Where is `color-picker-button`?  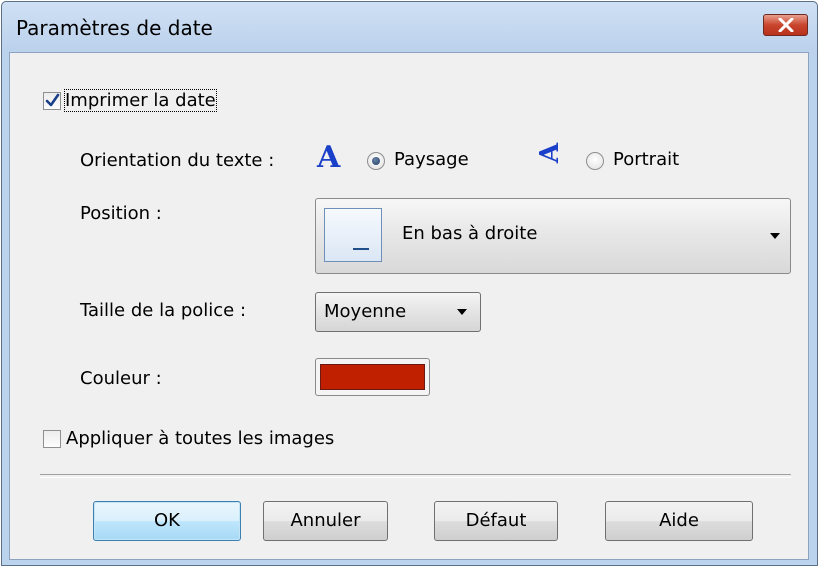 color-picker-button is located at coordinates (372, 377).